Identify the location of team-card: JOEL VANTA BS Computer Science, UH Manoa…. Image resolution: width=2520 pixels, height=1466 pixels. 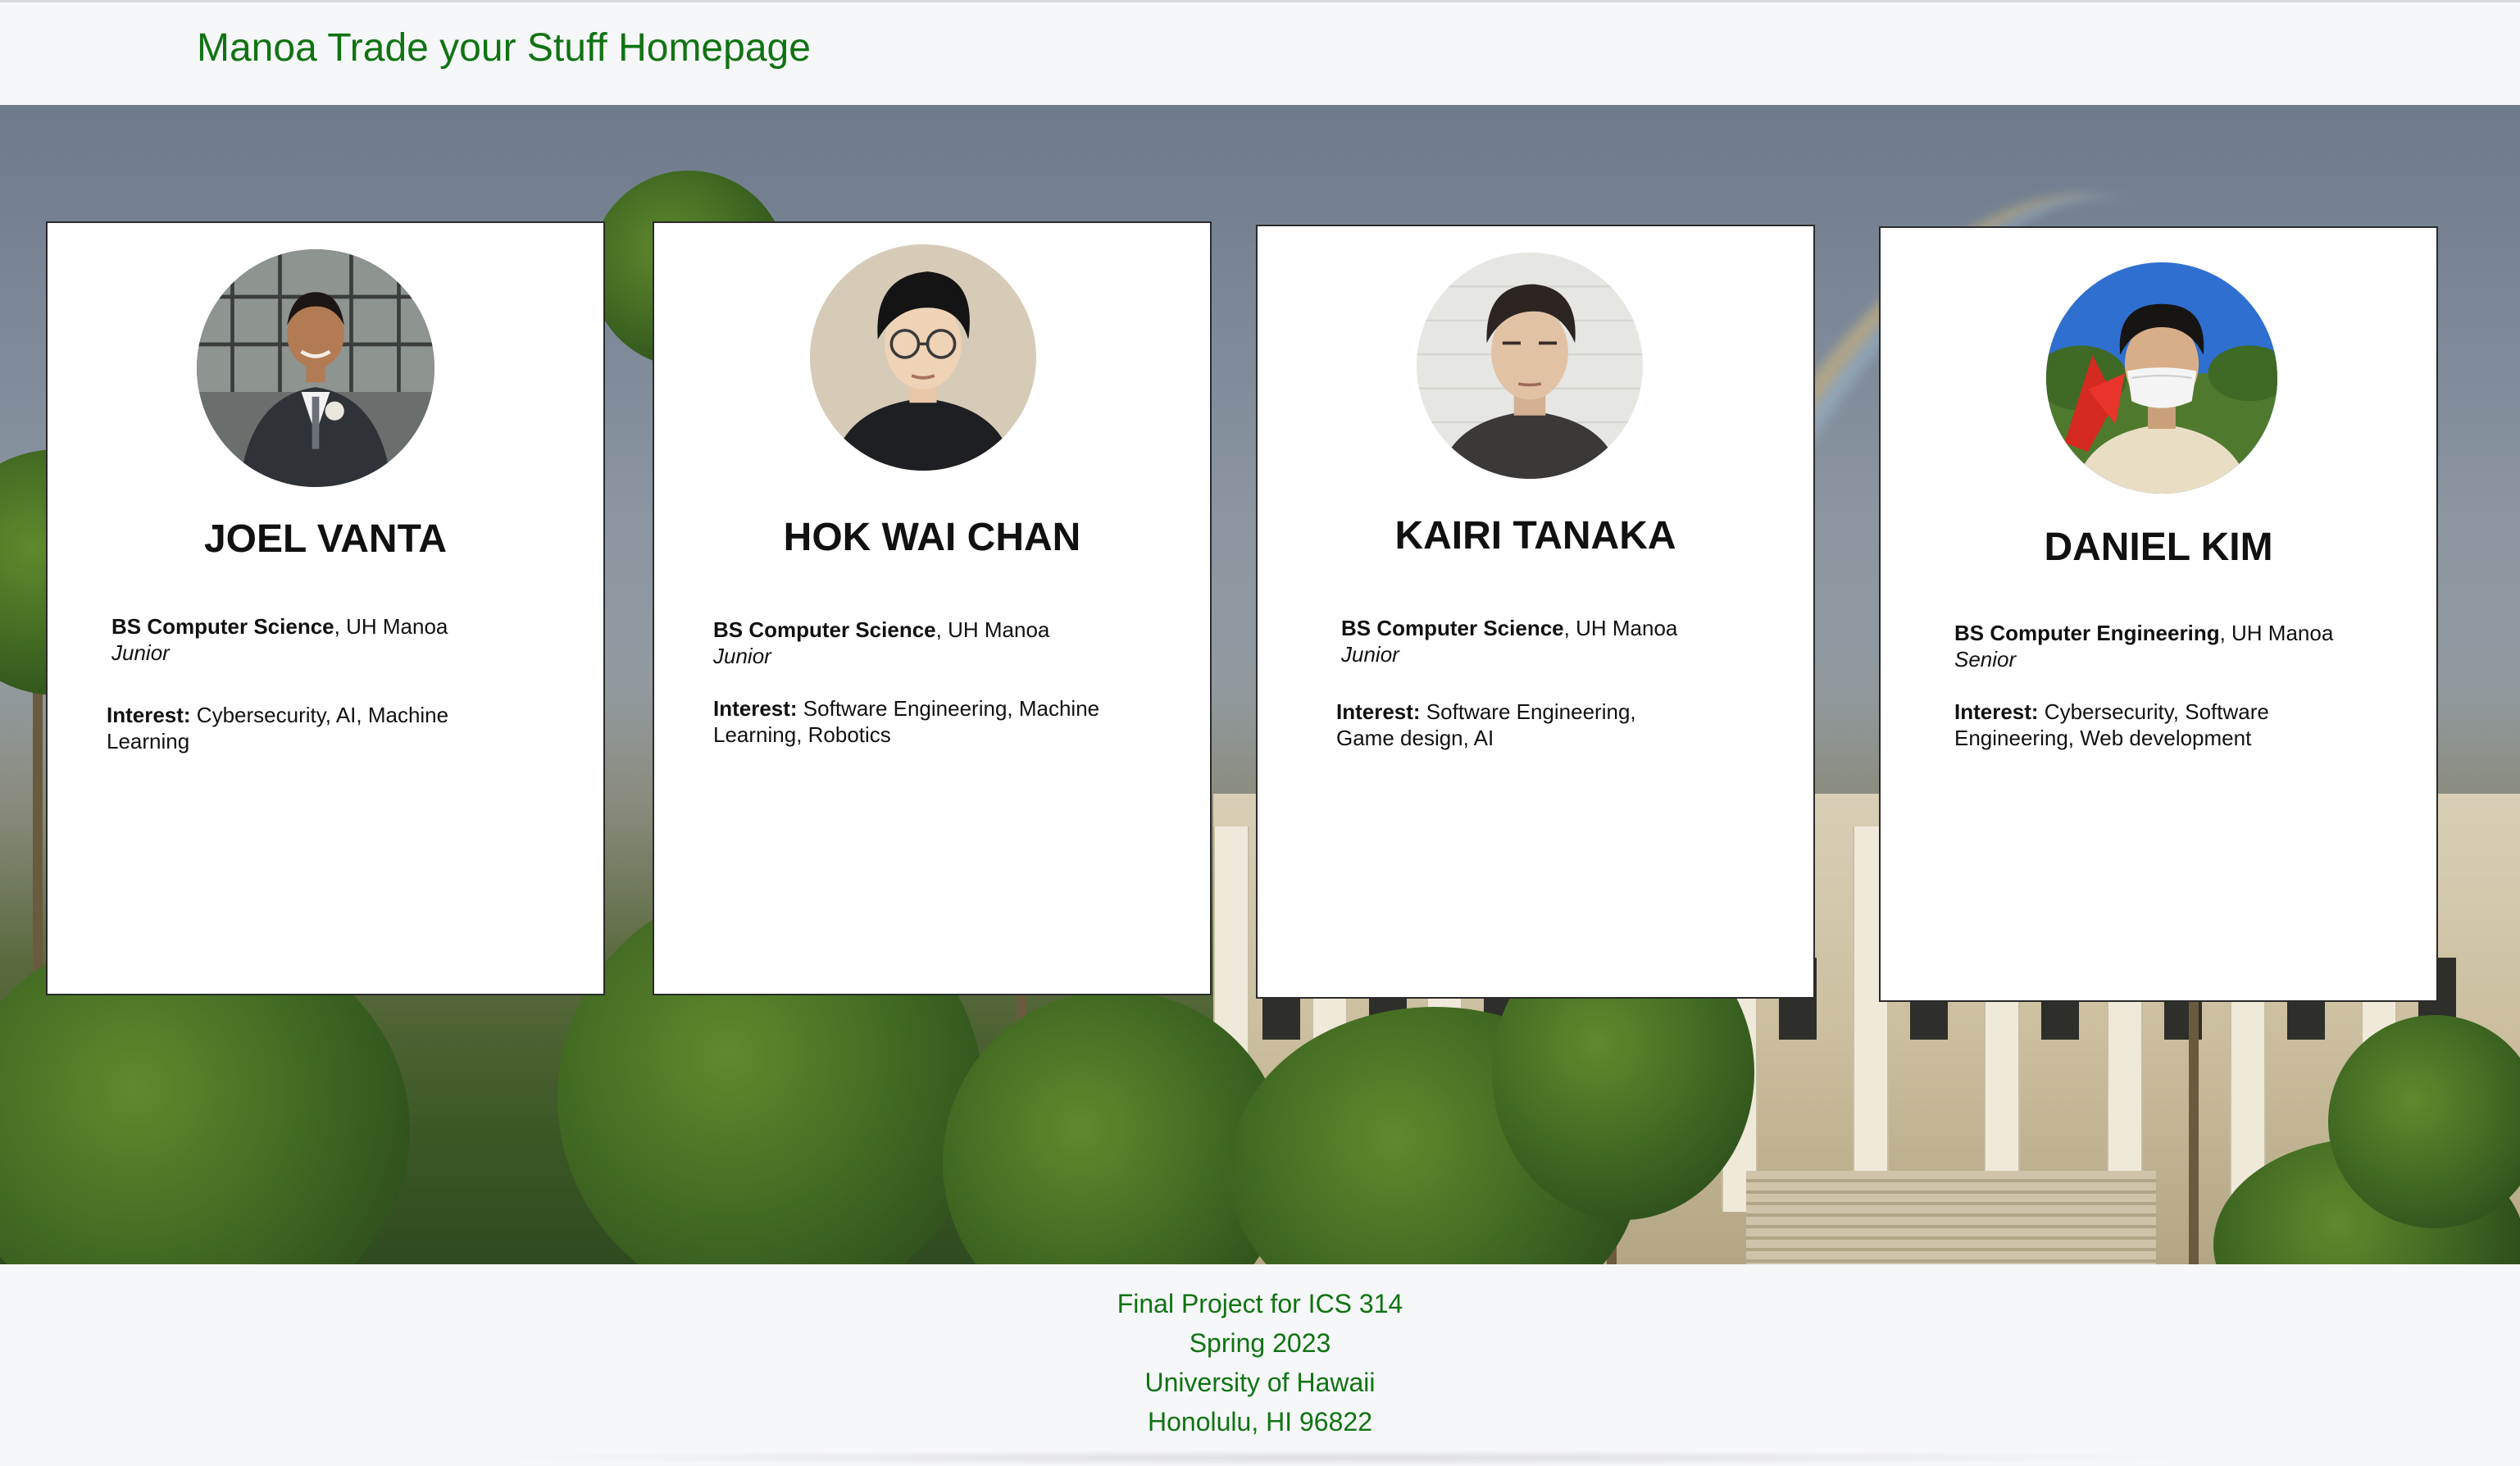
(326, 608).